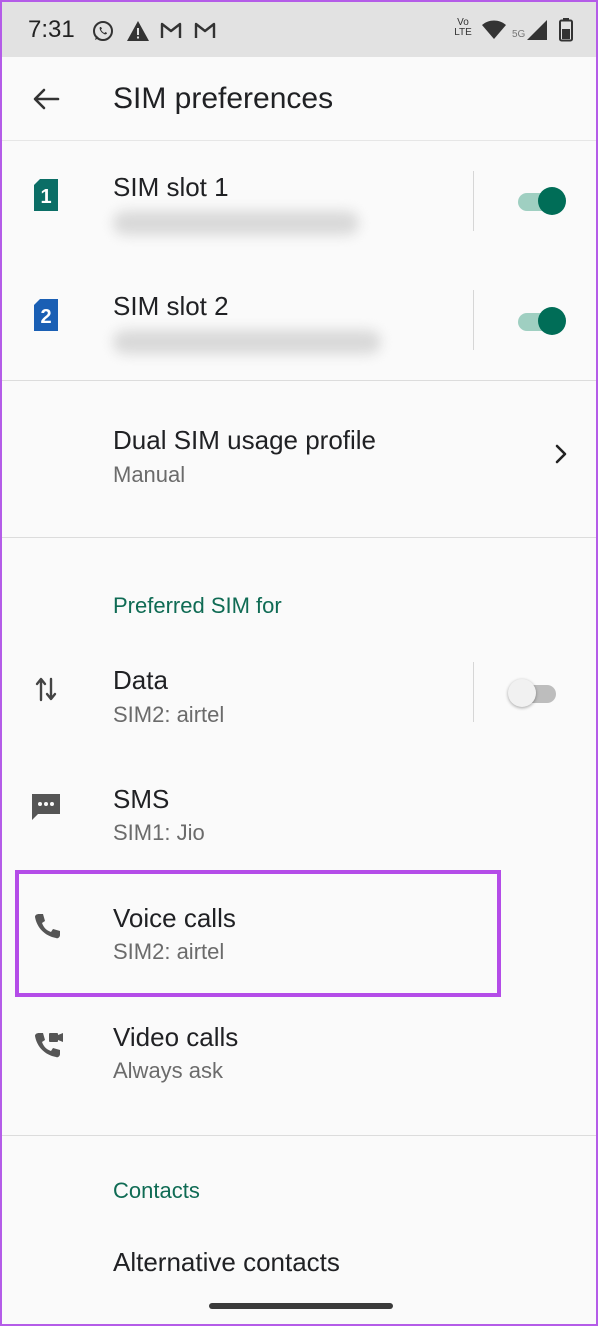 This screenshot has height=1326, width=598. Describe the element at coordinates (561, 454) in the screenshot. I see `chevron-right-icon` at that location.